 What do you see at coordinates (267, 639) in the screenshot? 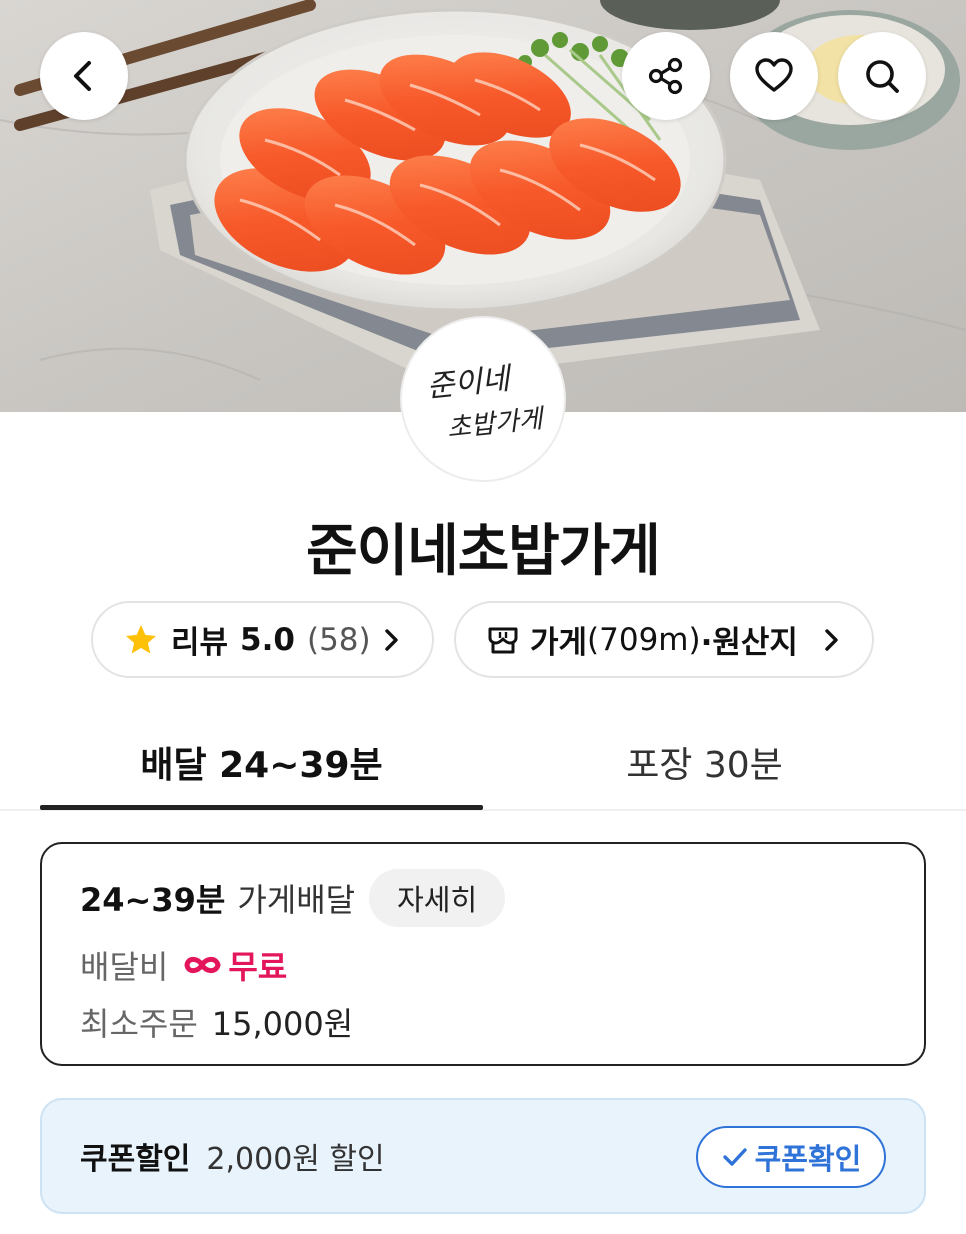
I see `review-rating: 5.0` at bounding box center [267, 639].